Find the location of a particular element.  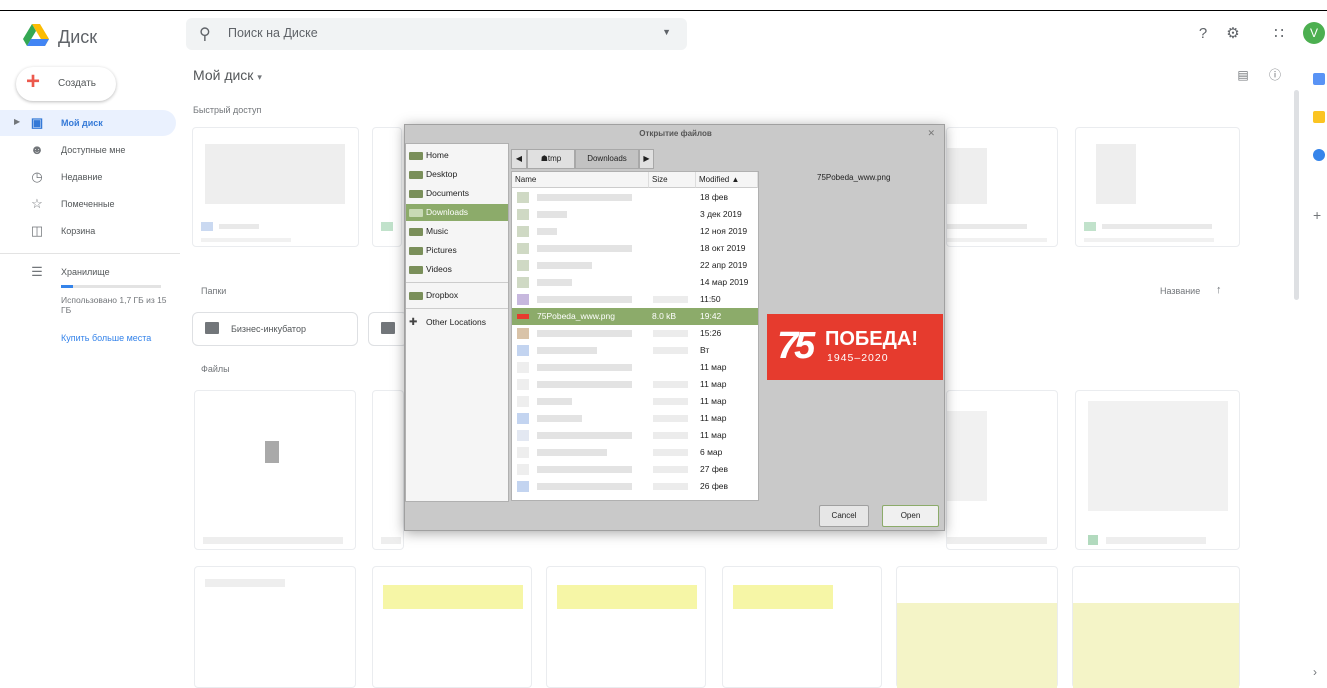

place-label: Music is located at coordinates (437, 231).